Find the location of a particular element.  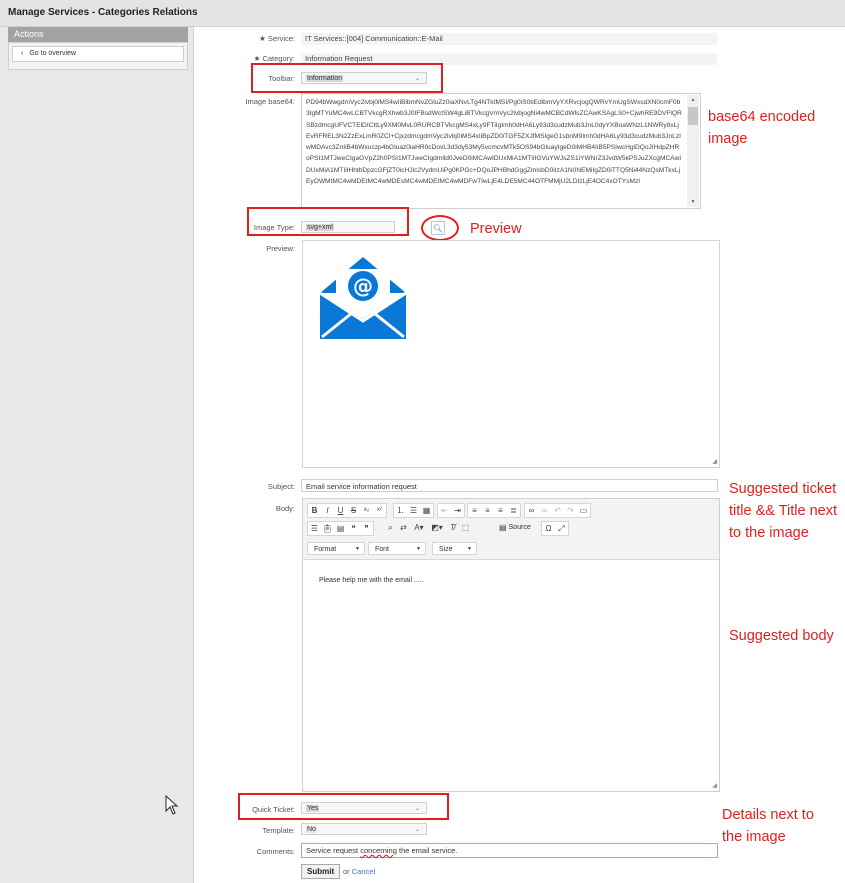

actions-panel: Actions ‹ Go to overview is located at coordinates (98, 48).